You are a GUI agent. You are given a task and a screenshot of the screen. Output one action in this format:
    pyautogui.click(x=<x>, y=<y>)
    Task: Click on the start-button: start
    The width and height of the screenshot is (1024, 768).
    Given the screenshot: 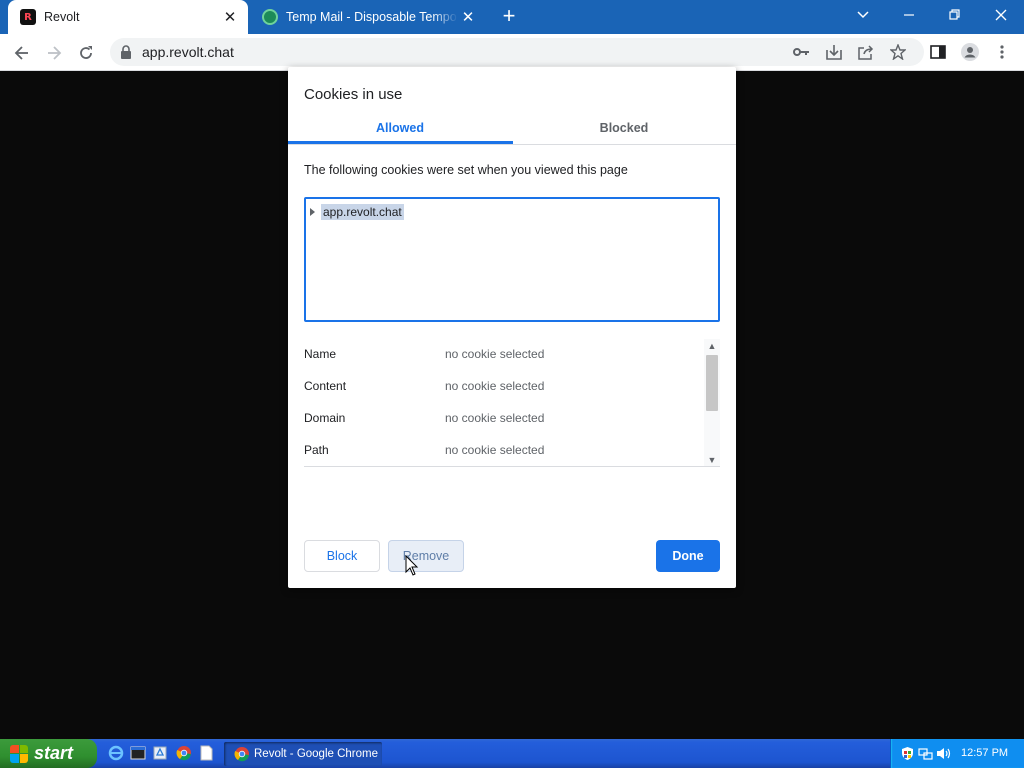 What is the action you would take?
    pyautogui.click(x=48, y=753)
    